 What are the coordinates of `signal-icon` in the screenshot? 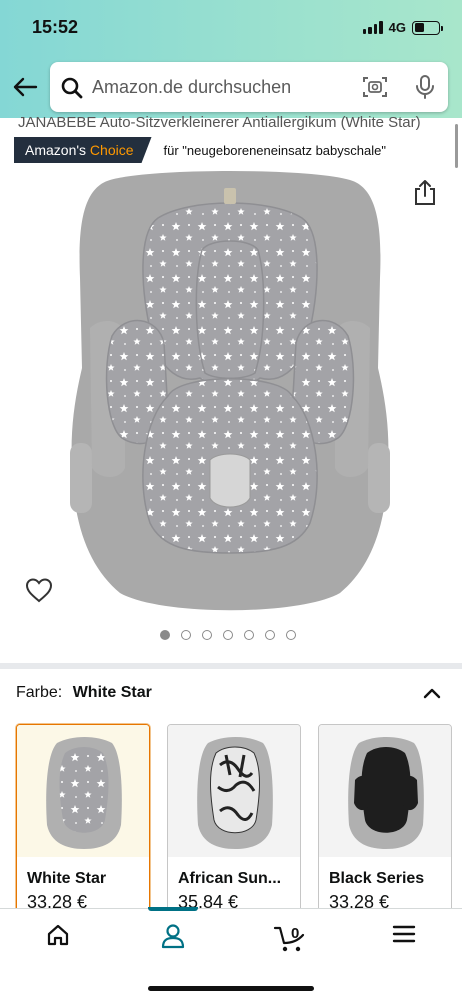 It's located at (372, 27).